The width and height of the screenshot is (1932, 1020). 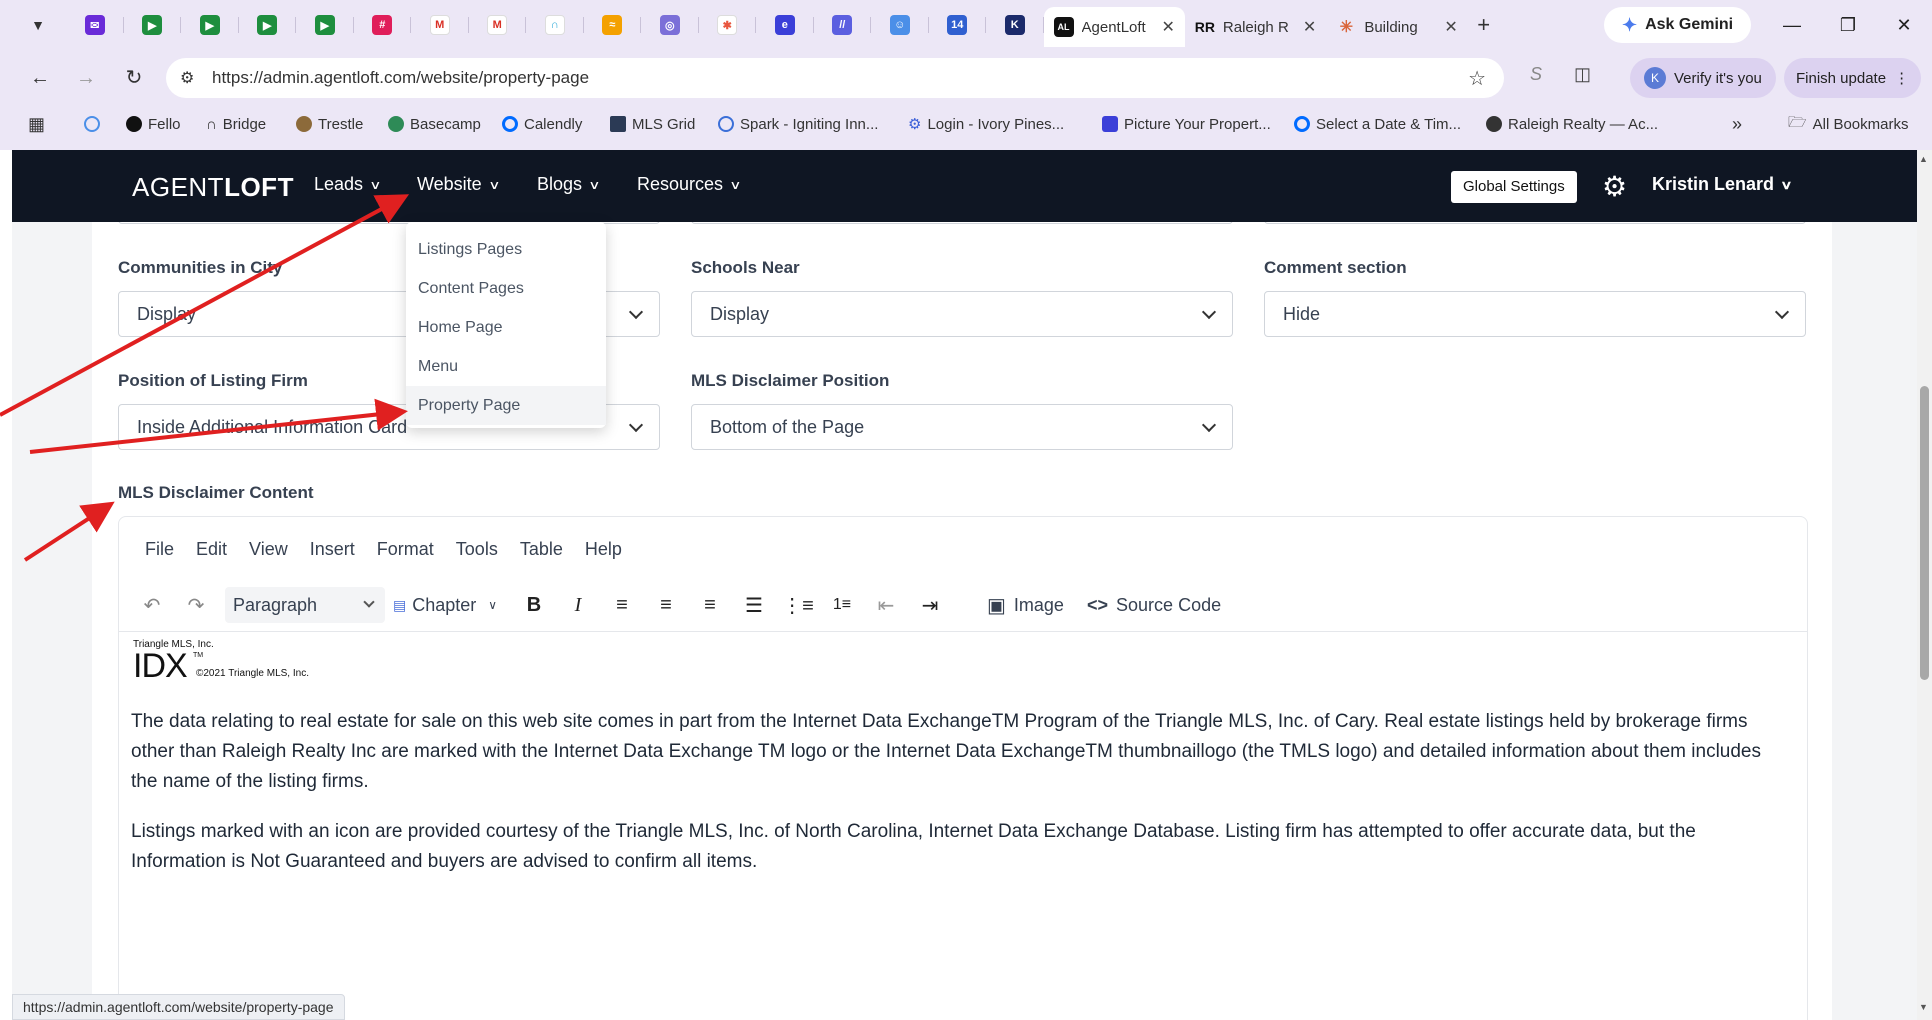 What do you see at coordinates (86, 78) in the screenshot?
I see `forward-icon: →` at bounding box center [86, 78].